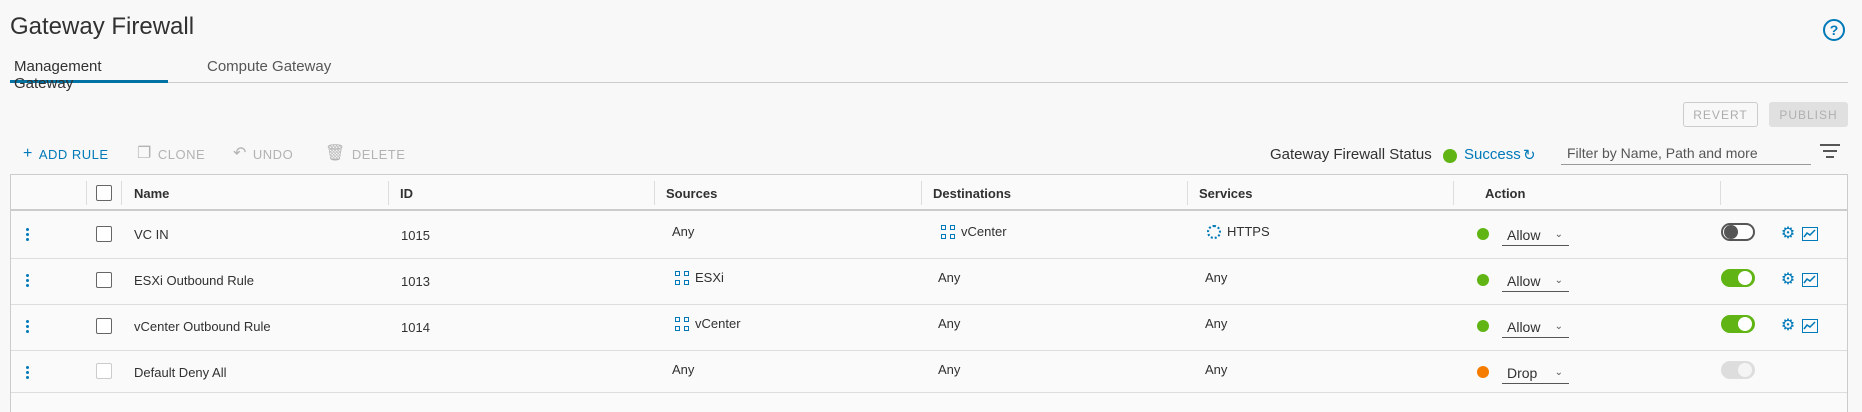 The height and width of the screenshot is (412, 1862). What do you see at coordinates (1483, 372) in the screenshot?
I see `action-drop-icon` at bounding box center [1483, 372].